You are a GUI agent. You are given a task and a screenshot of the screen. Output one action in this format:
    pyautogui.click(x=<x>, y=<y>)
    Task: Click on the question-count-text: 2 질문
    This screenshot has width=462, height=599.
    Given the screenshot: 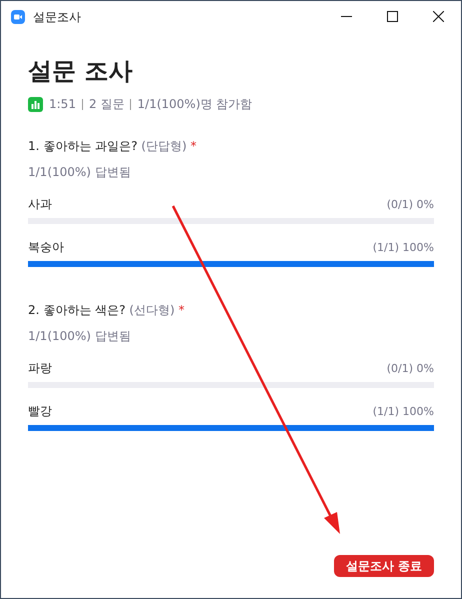 What is the action you would take?
    pyautogui.click(x=106, y=104)
    